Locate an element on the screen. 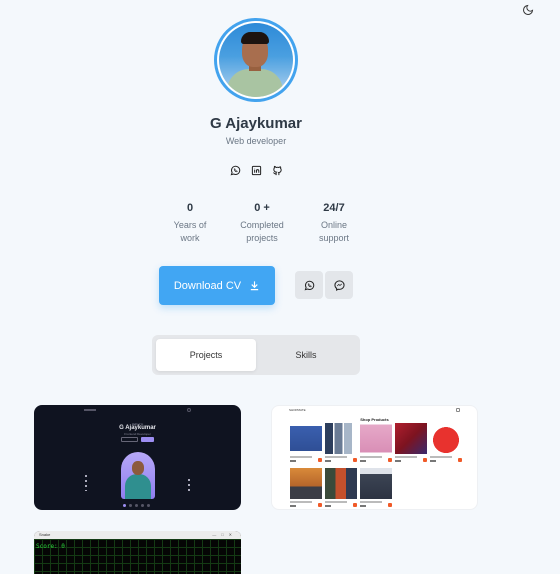 The image size is (560, 574). stat-value: 0 + is located at coordinates (262, 208).